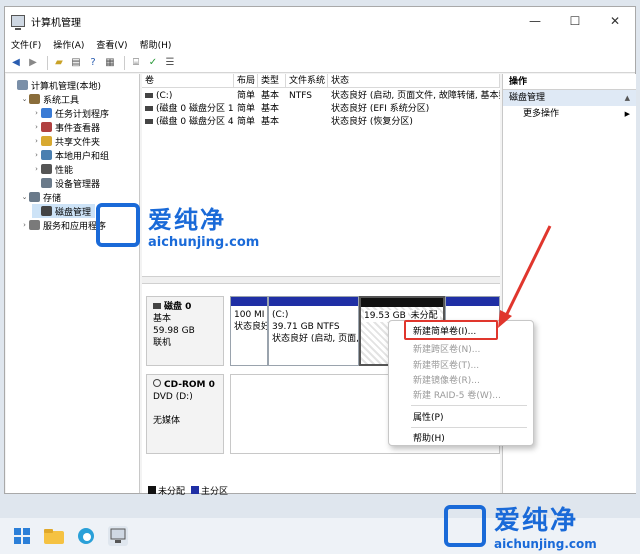 This screenshot has height=554, width=640. I want to click on legend-primary-label: 主分区, so click(215, 491).